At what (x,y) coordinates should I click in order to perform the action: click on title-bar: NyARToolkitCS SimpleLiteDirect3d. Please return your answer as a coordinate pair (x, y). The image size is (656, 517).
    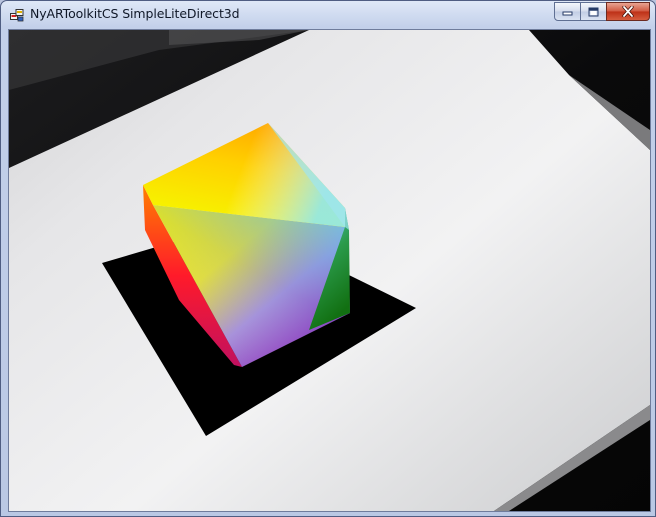
    Looking at the image, I should click on (328, 14).